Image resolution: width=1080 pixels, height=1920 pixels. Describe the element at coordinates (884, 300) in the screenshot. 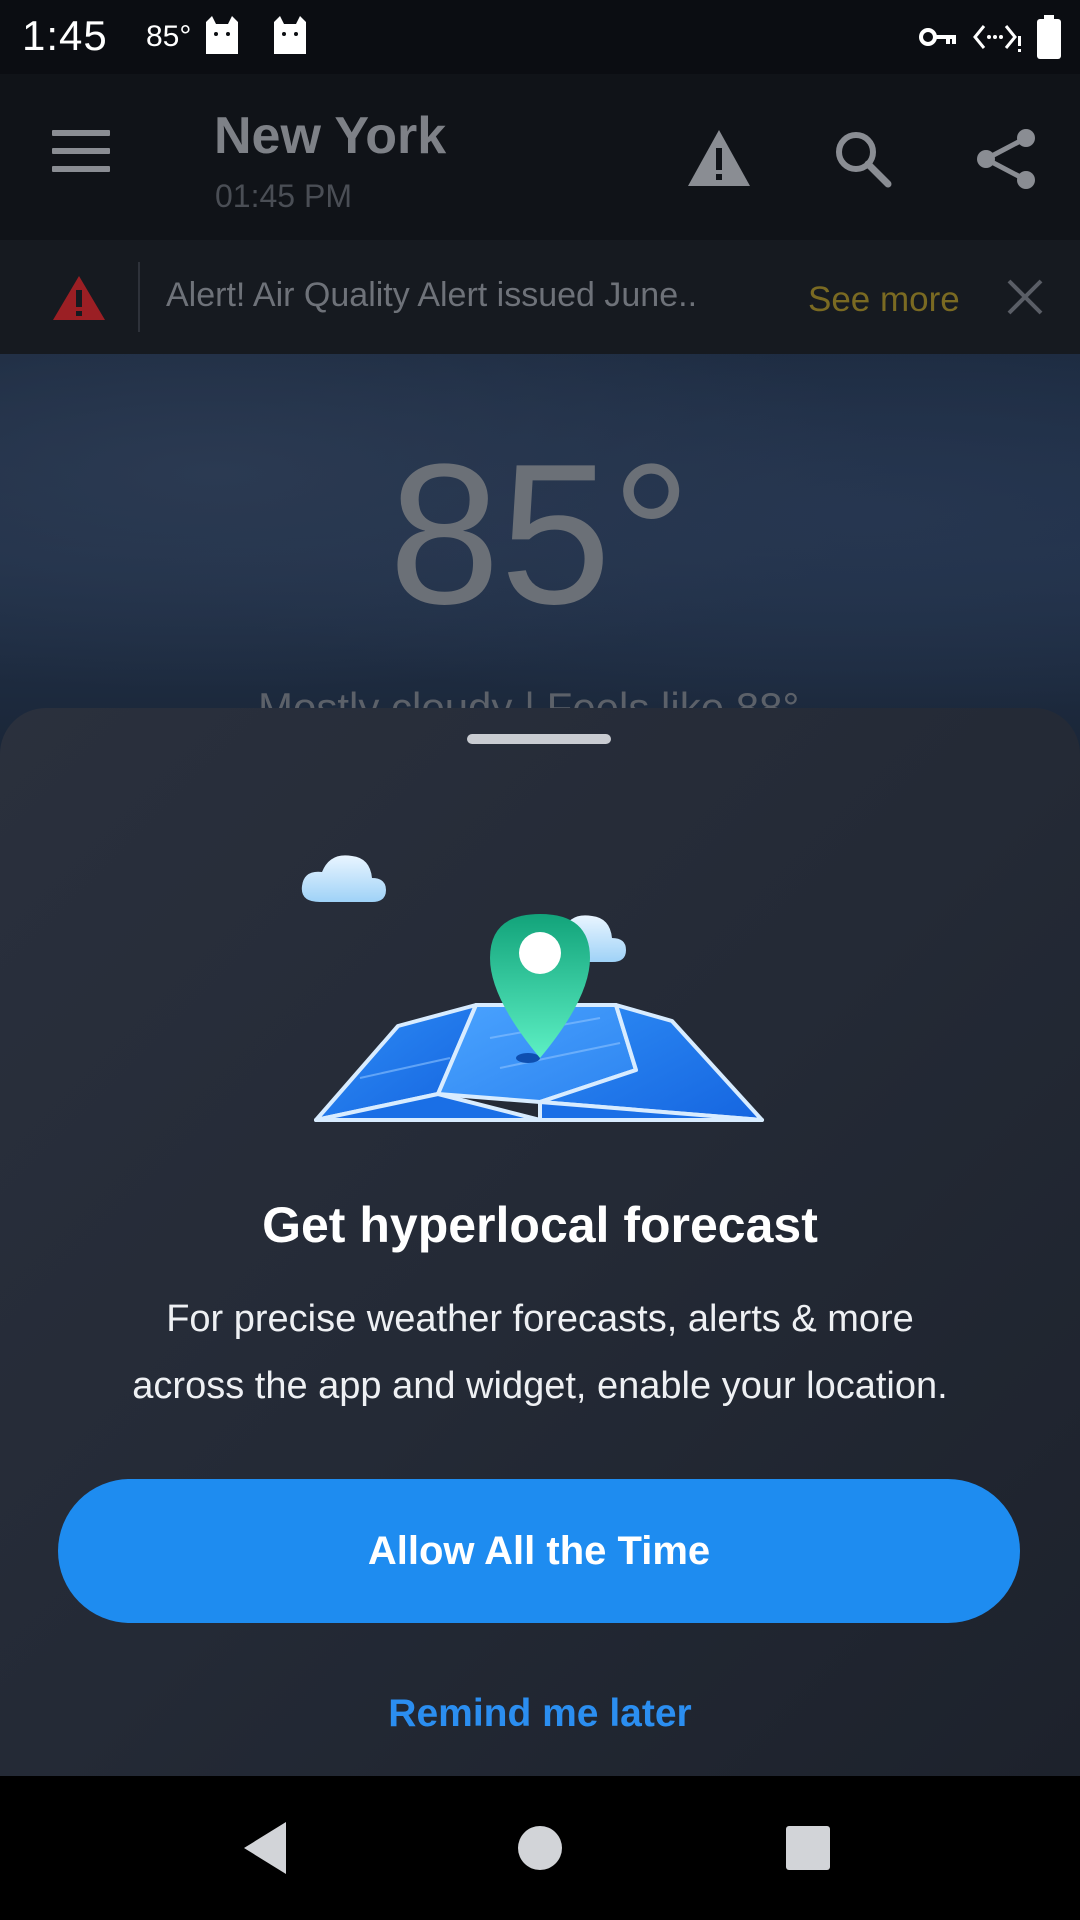

I see `see-more-link: See more` at that location.